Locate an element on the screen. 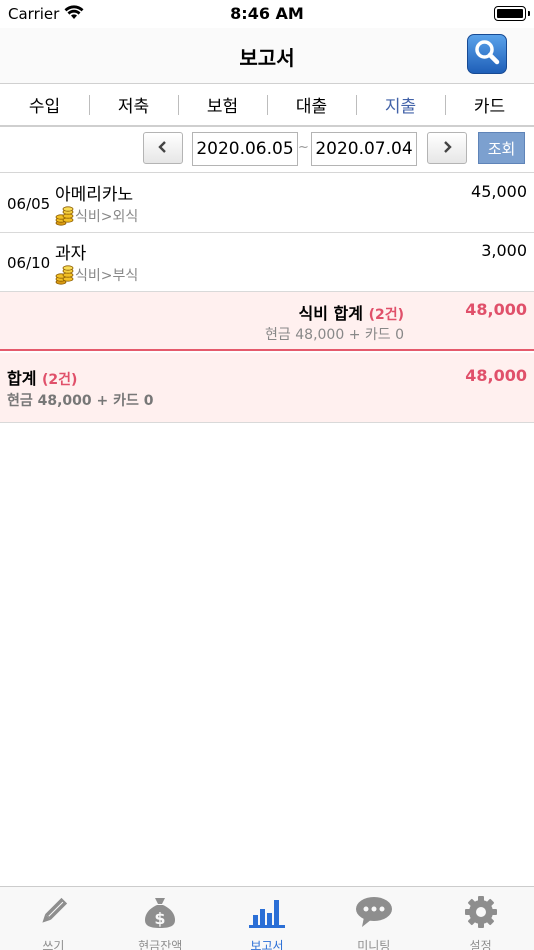  tab-bar-label: 쓰기 is located at coordinates (53, 944).